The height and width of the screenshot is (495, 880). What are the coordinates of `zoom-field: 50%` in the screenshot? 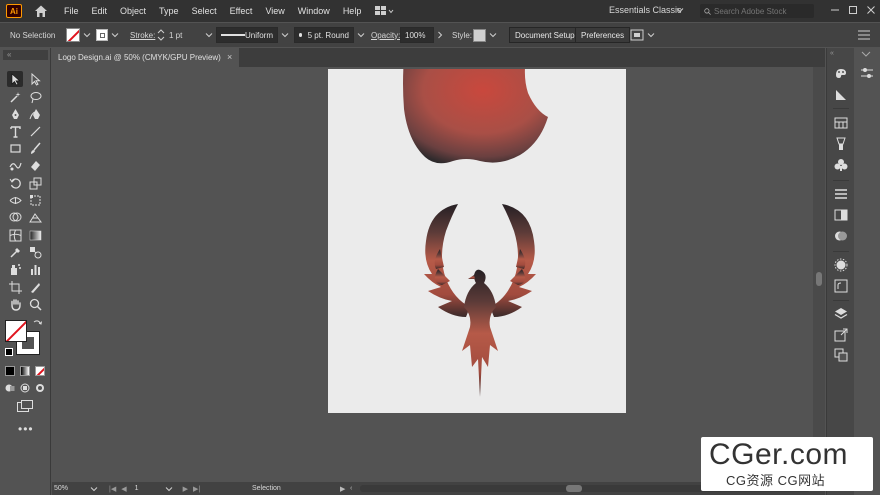 It's located at (76, 488).